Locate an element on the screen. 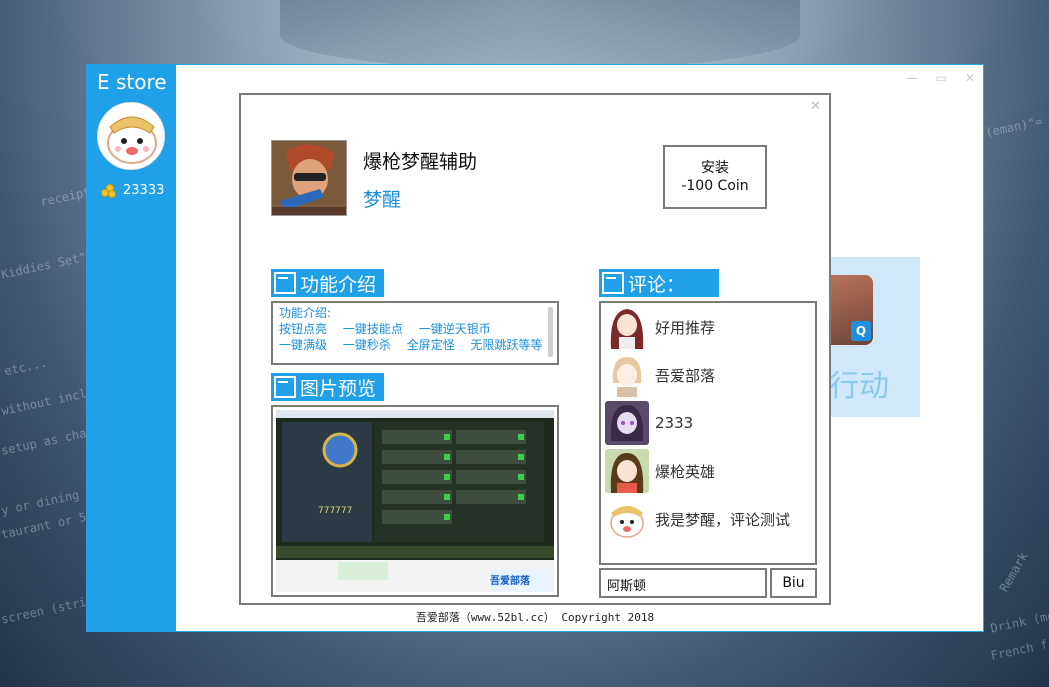 Image resolution: width=1049 pixels, height=687 pixels. window-controls: — ▭ ✕ is located at coordinates (940, 78).